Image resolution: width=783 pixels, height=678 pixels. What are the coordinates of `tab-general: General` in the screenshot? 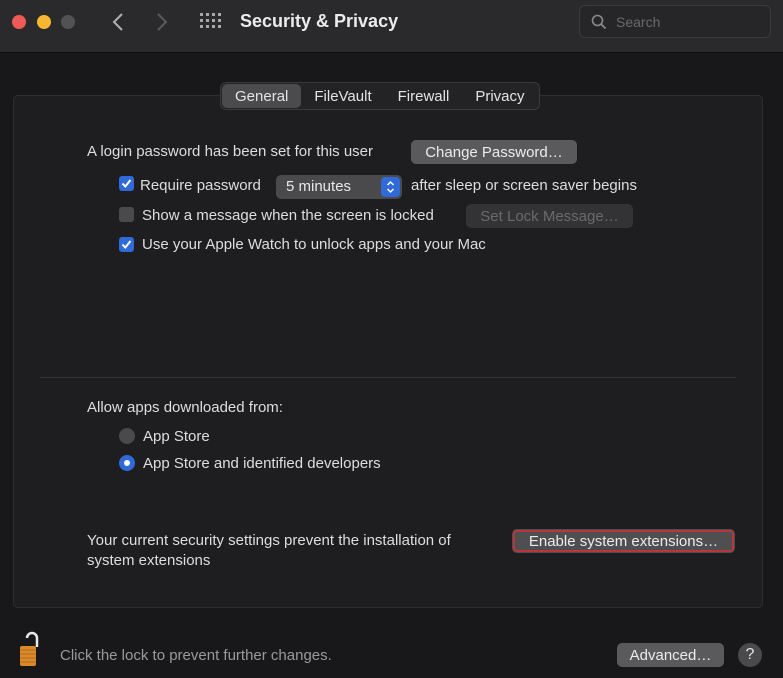 It's located at (262, 96).